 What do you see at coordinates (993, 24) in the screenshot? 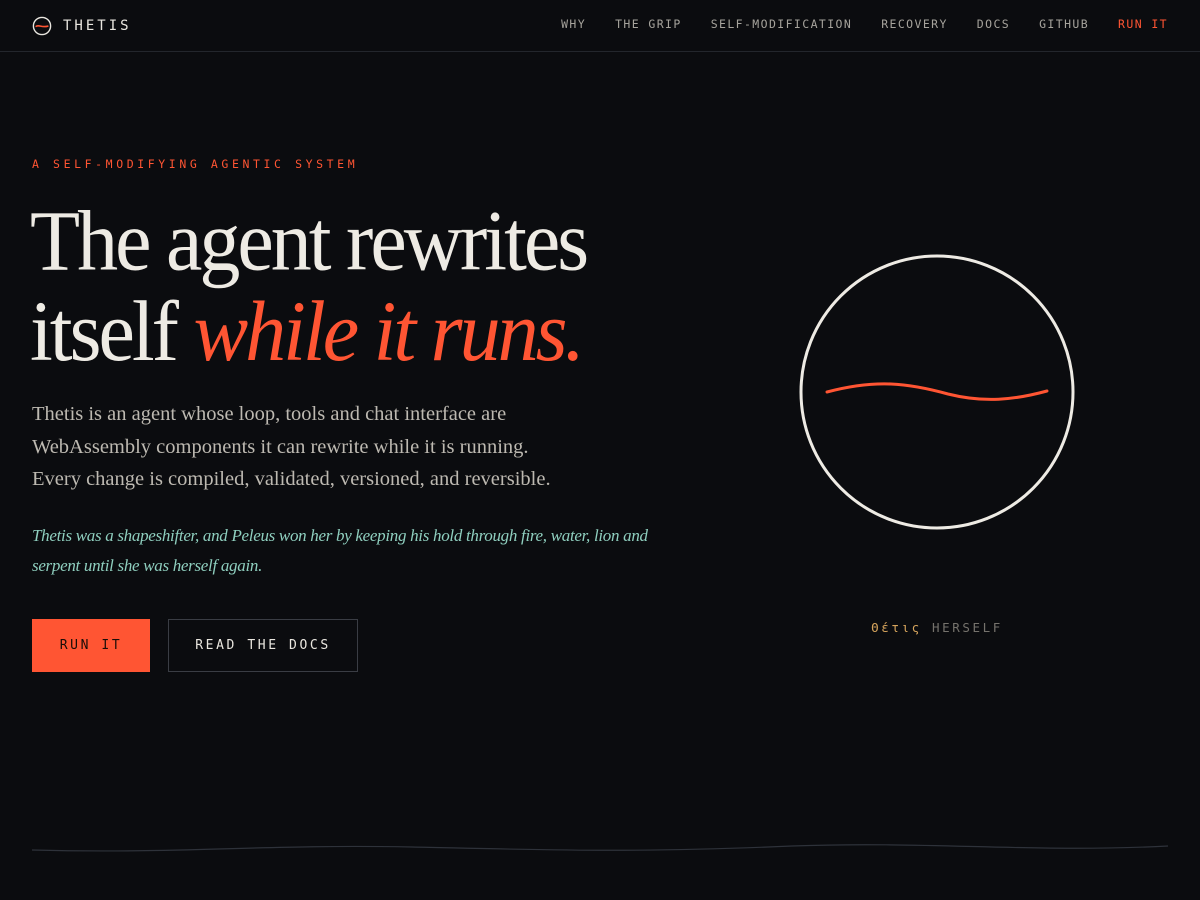
I see `nav-link-docs: DOCS` at bounding box center [993, 24].